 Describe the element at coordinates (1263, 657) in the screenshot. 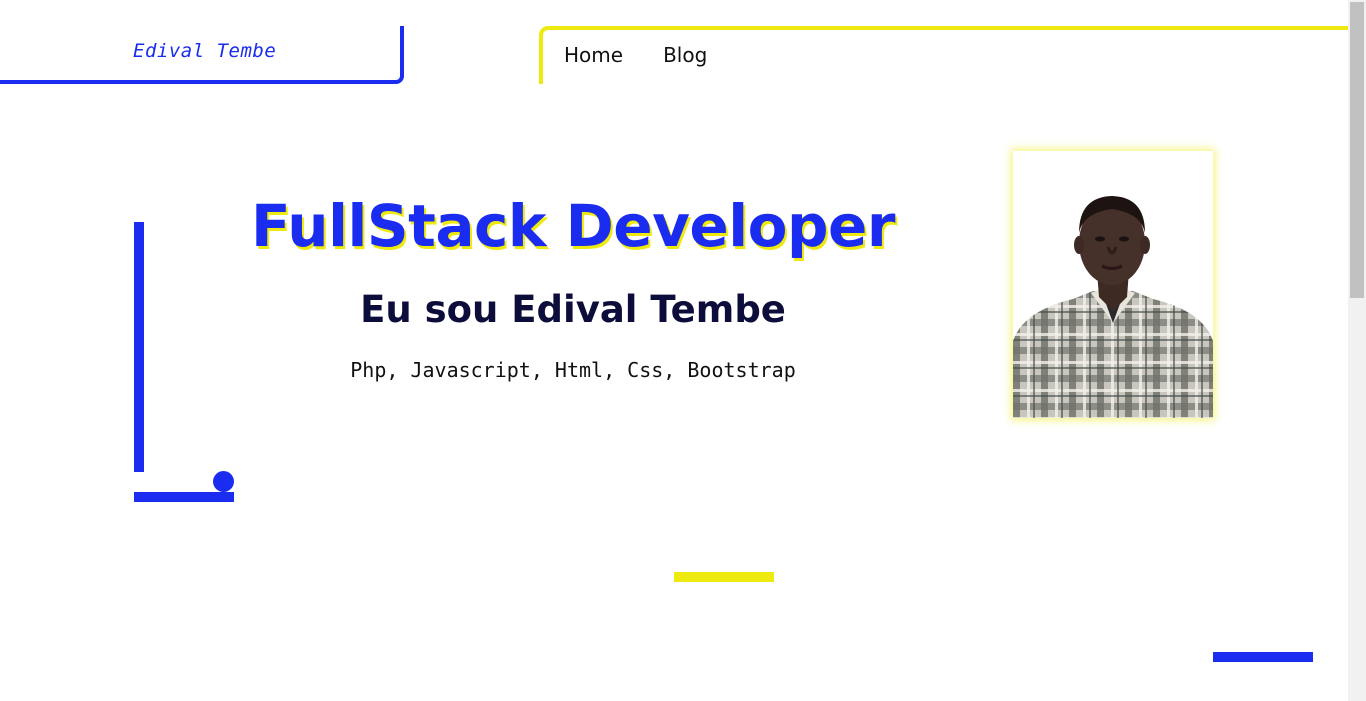

I see `decorative-blue-bar` at that location.